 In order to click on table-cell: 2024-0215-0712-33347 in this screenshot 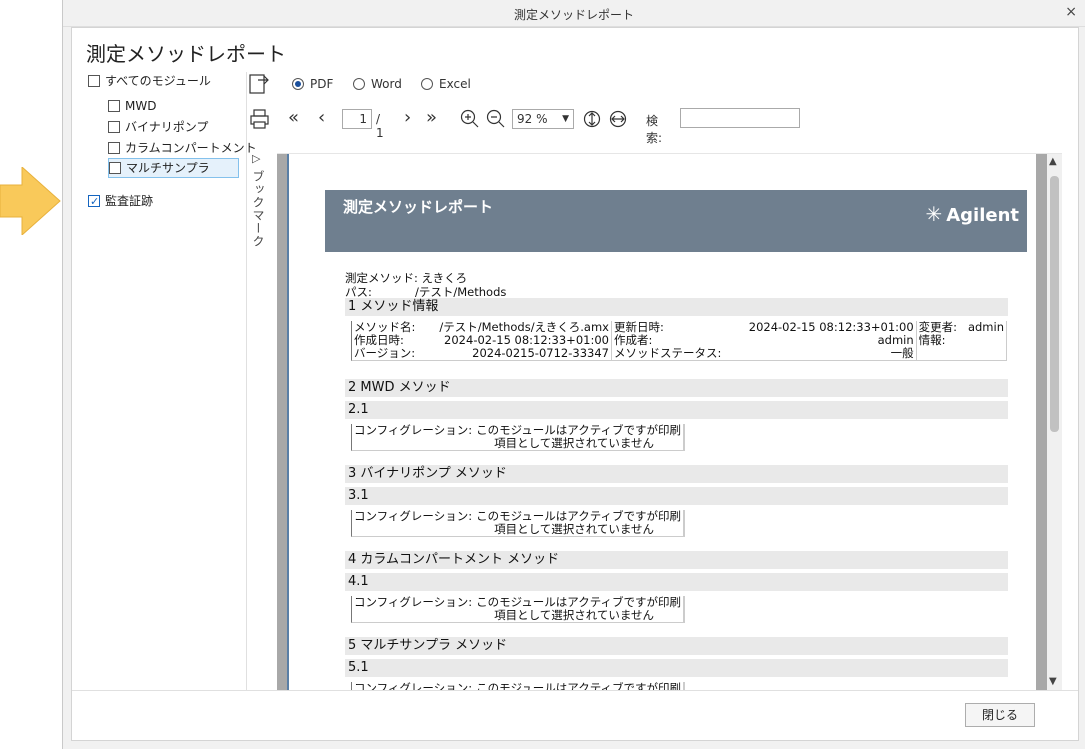, I will do `click(517, 353)`.